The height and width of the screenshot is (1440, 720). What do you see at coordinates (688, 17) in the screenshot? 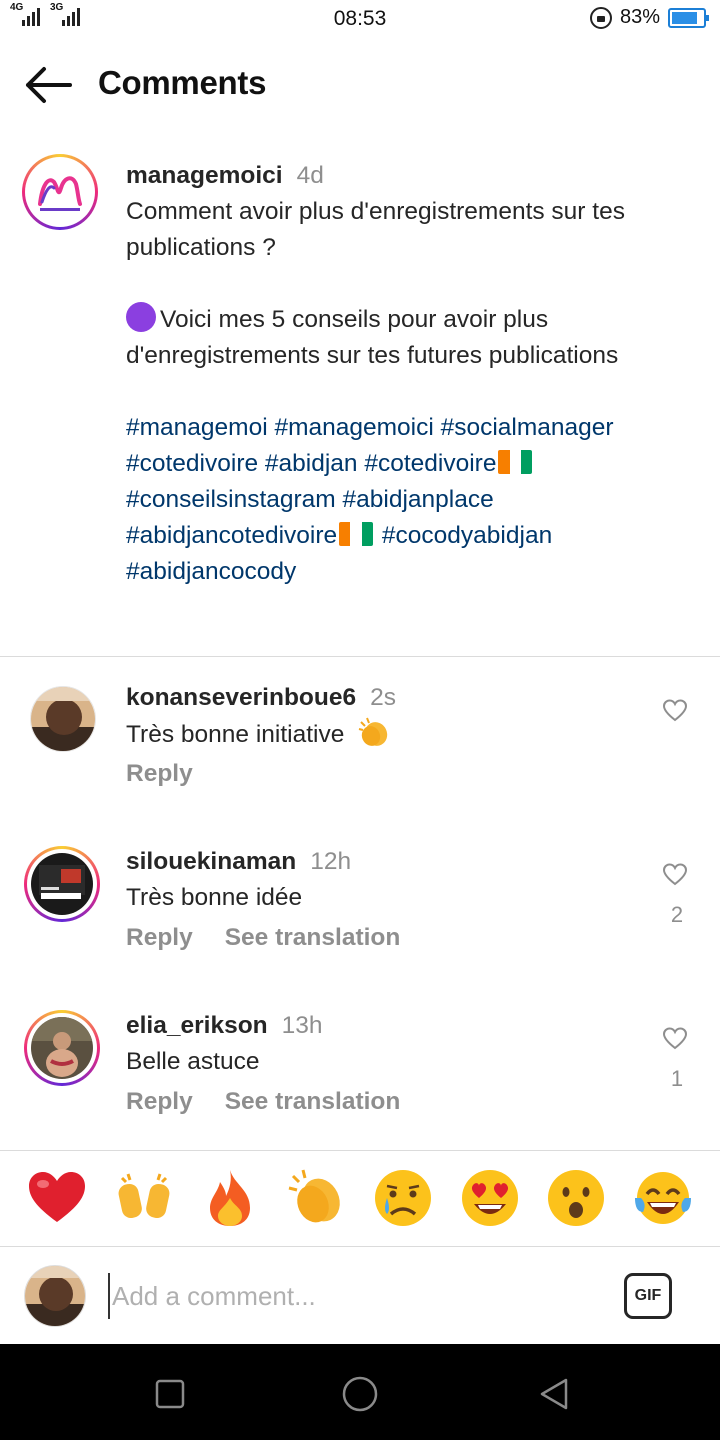
I see `battery-icon` at bounding box center [688, 17].